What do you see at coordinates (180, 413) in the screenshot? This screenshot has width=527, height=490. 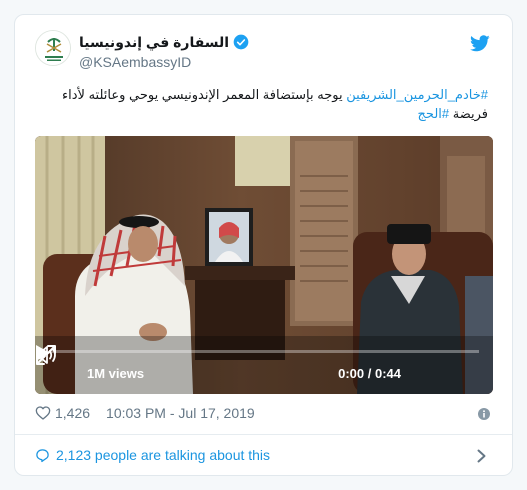 I see `tweet-timestamp: 10:03 PM - Jul 17, 2019` at bounding box center [180, 413].